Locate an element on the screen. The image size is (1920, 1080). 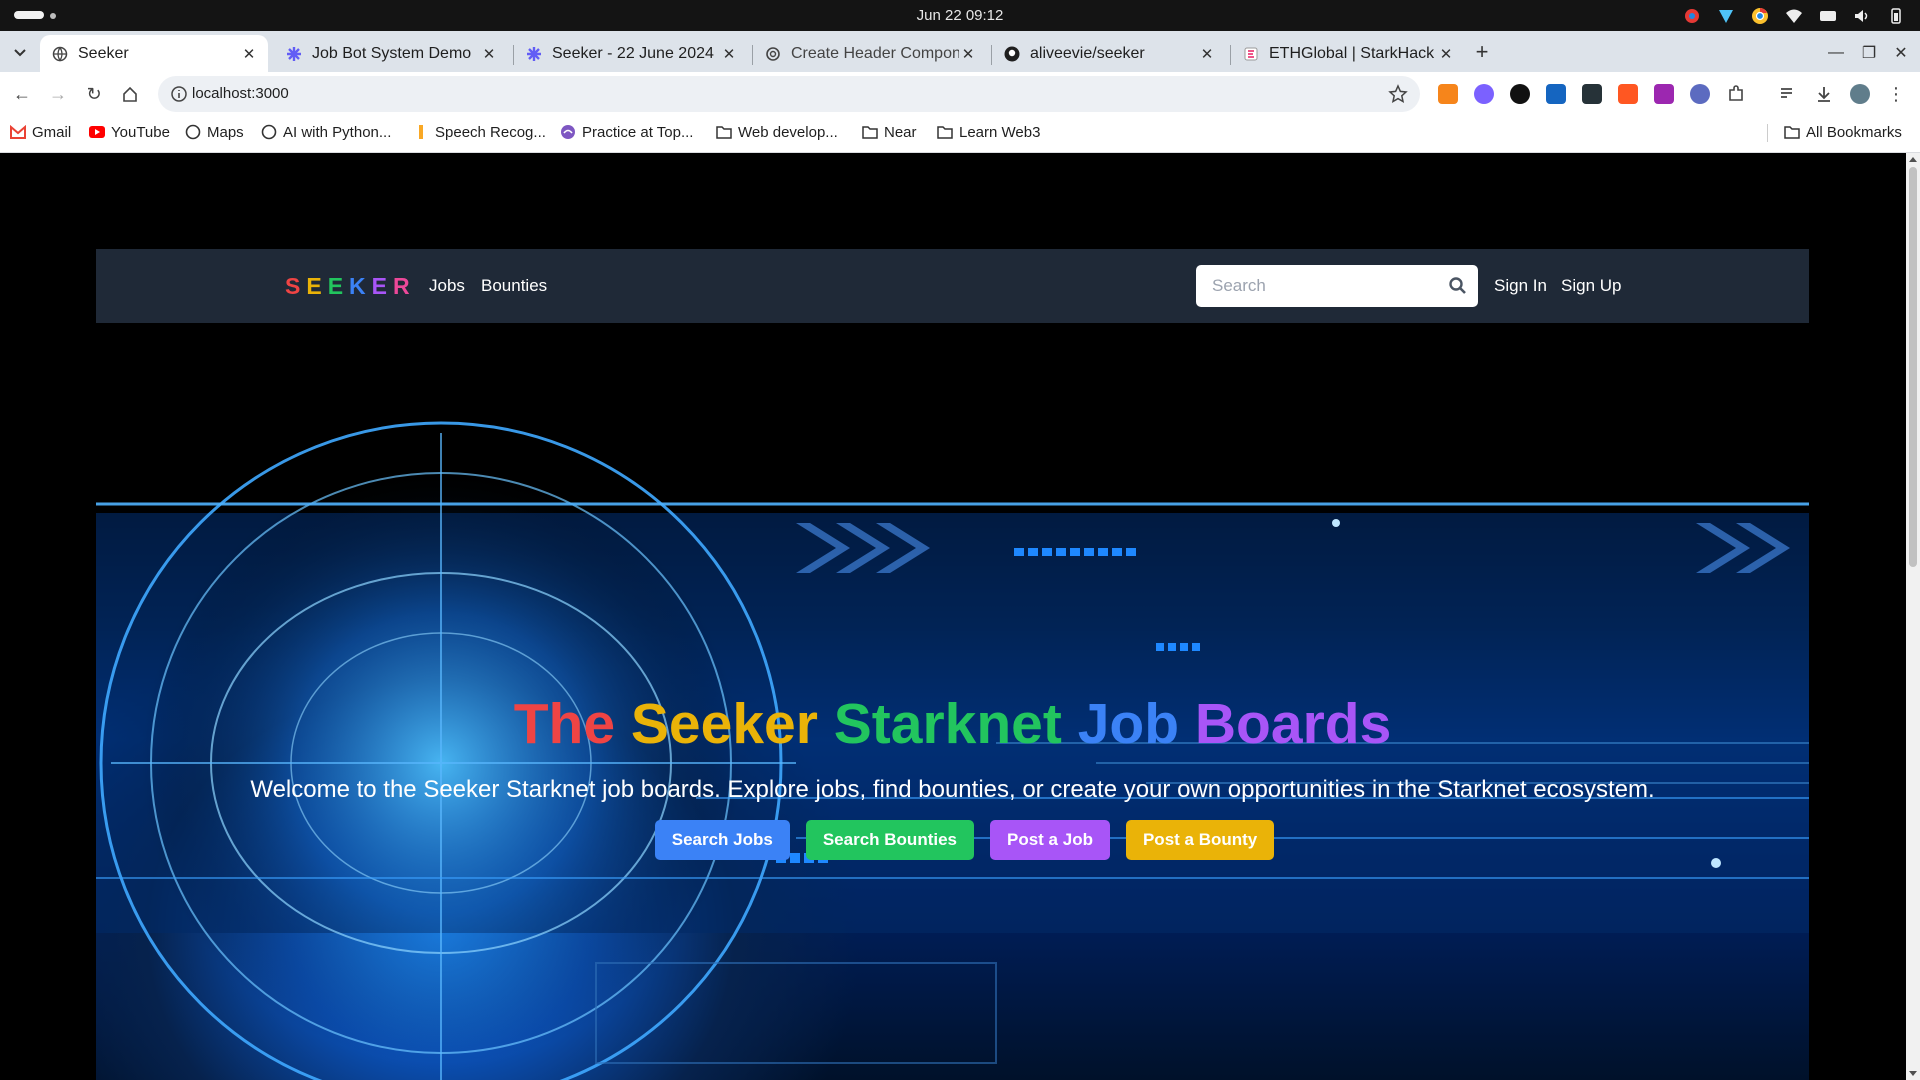
address-bar: localhost:3000 is located at coordinates (789, 94).